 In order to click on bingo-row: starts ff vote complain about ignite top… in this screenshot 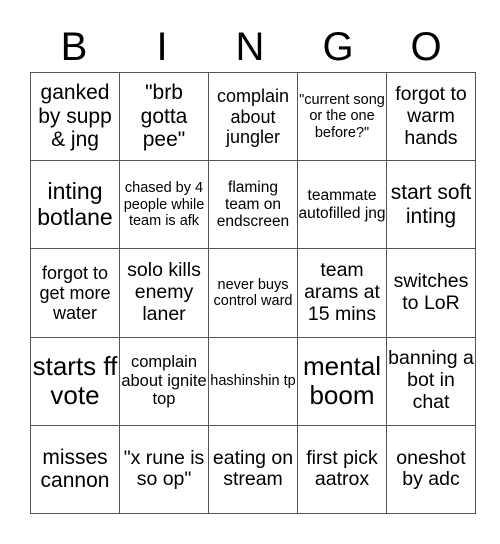, I will do `click(253, 381)`.